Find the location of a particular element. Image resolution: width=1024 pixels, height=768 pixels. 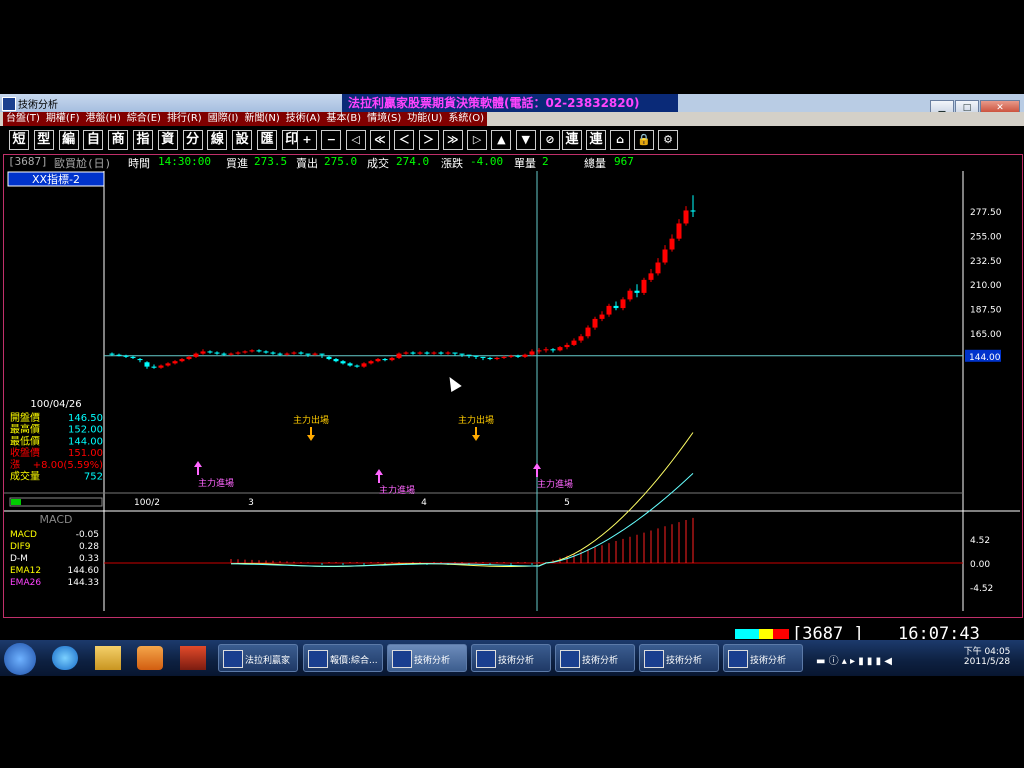

up-icon: ▲ is located at coordinates (501, 140).